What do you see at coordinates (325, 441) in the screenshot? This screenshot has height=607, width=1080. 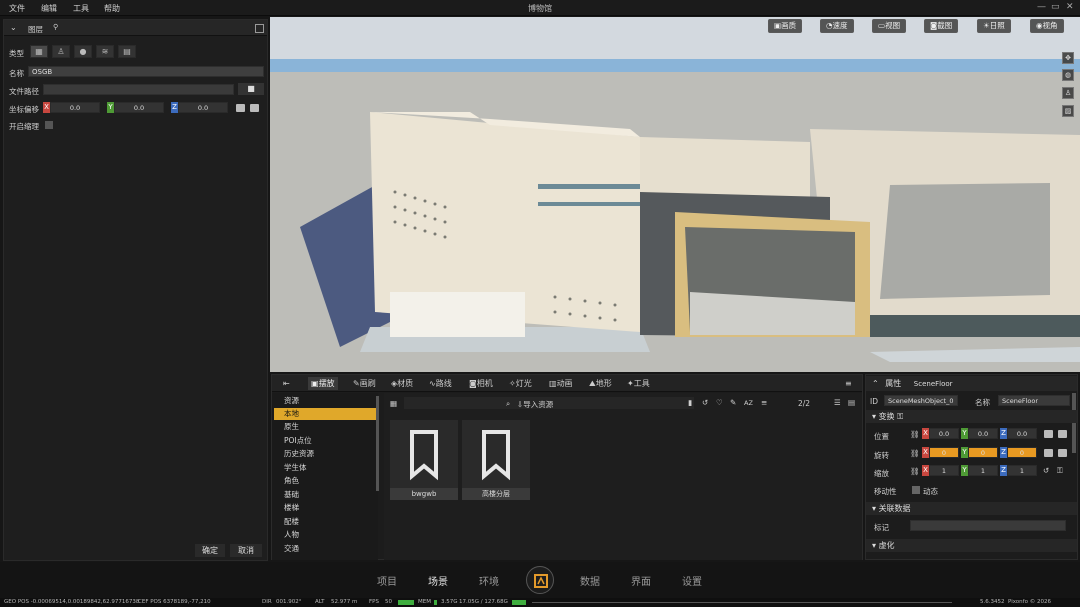 I see `tree-item-poi: POI点位` at bounding box center [325, 441].